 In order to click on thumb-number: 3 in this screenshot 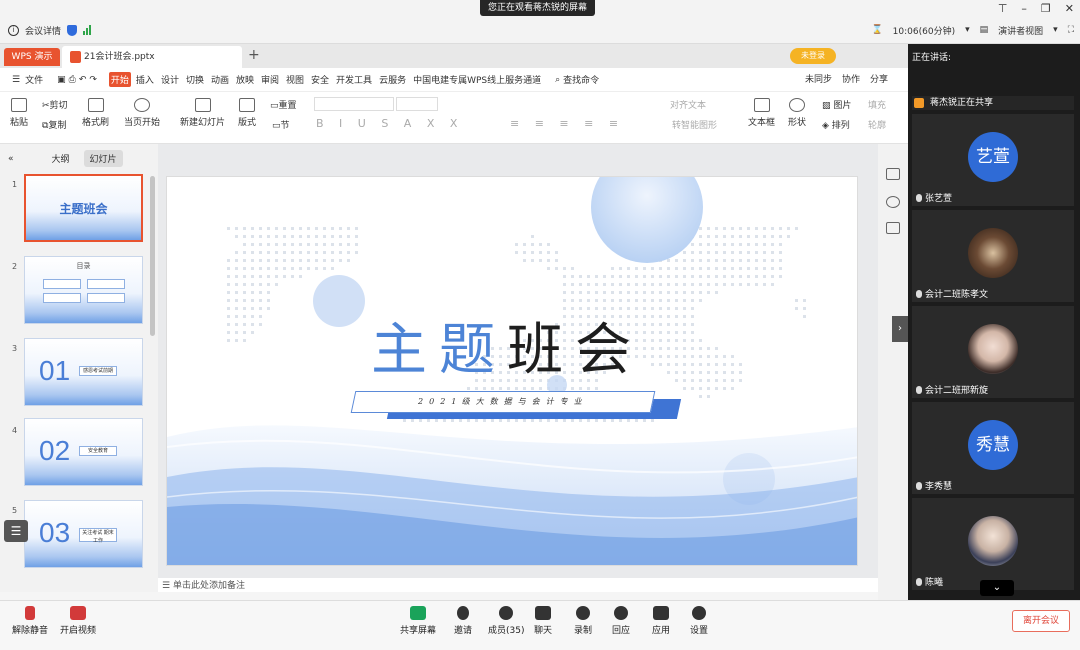, I will do `click(15, 348)`.